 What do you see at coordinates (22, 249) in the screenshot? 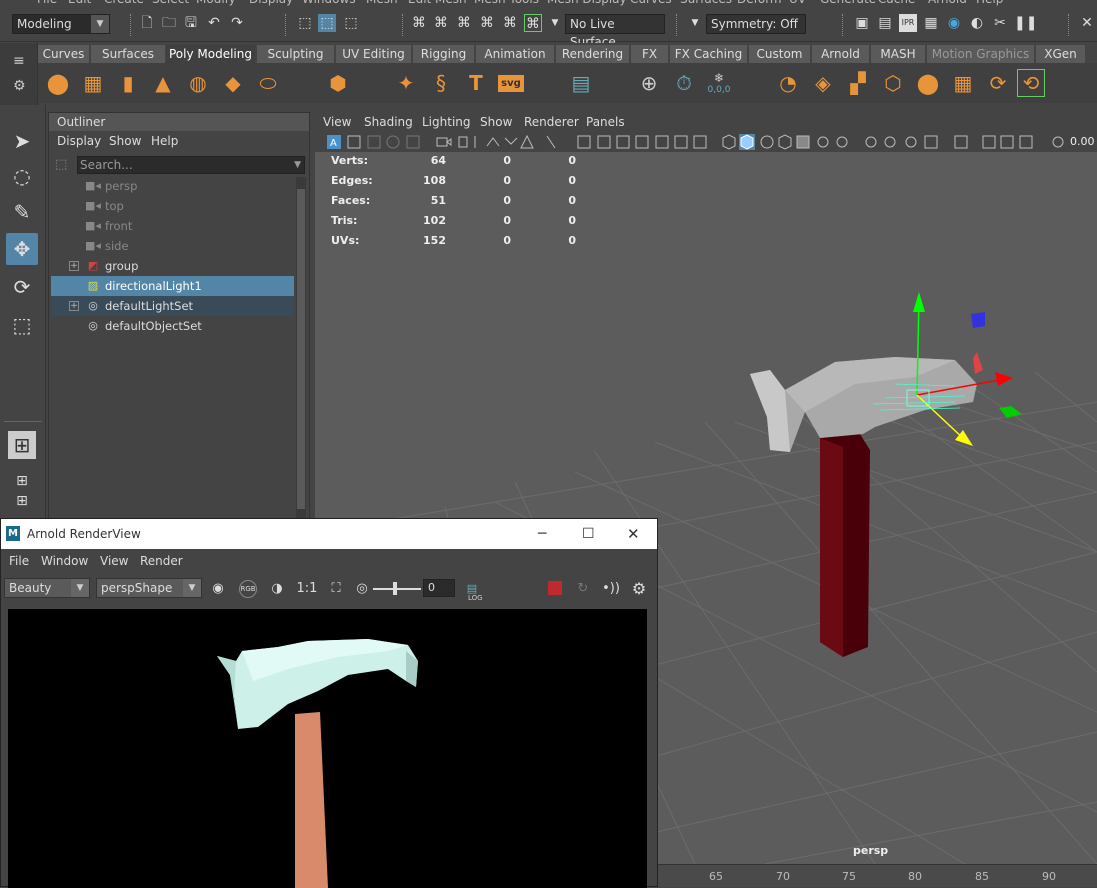
I see `move-tool-icon: ✥` at bounding box center [22, 249].